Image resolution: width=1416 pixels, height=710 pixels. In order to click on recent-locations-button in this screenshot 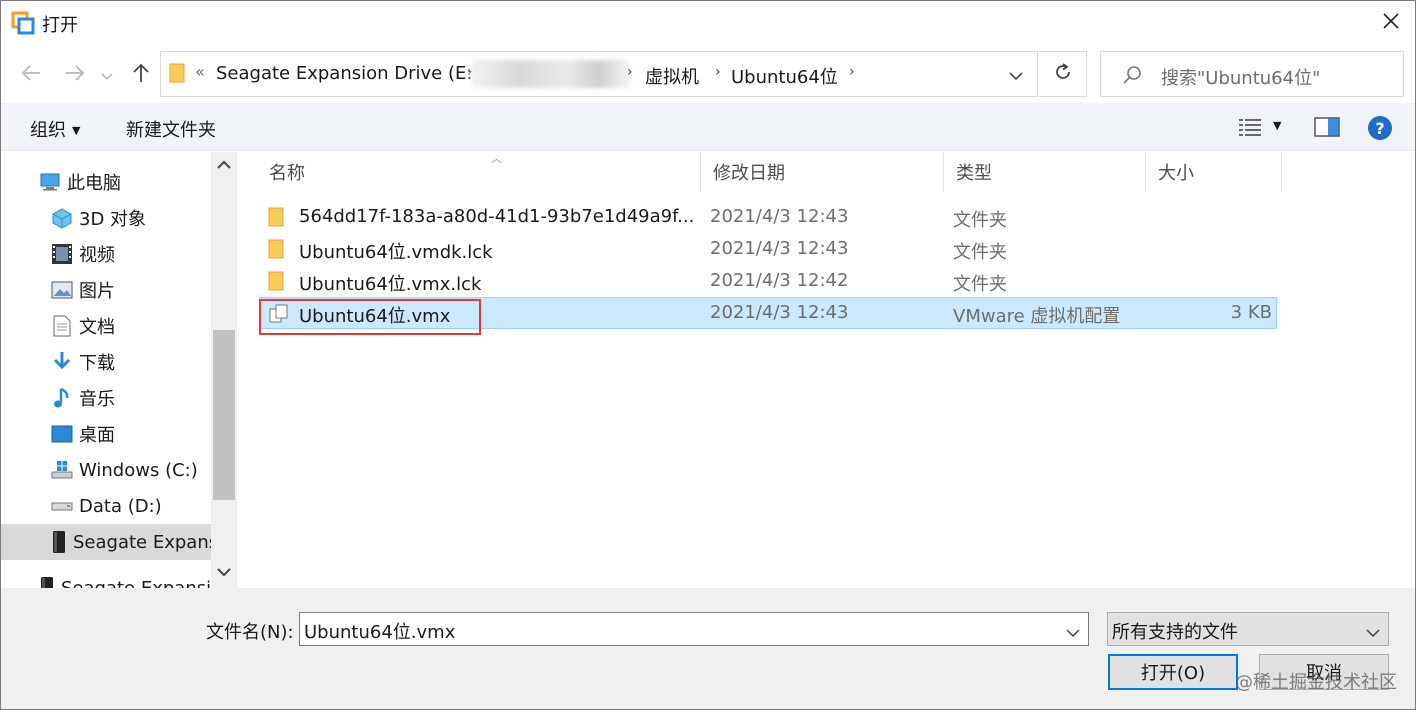, I will do `click(107, 75)`.